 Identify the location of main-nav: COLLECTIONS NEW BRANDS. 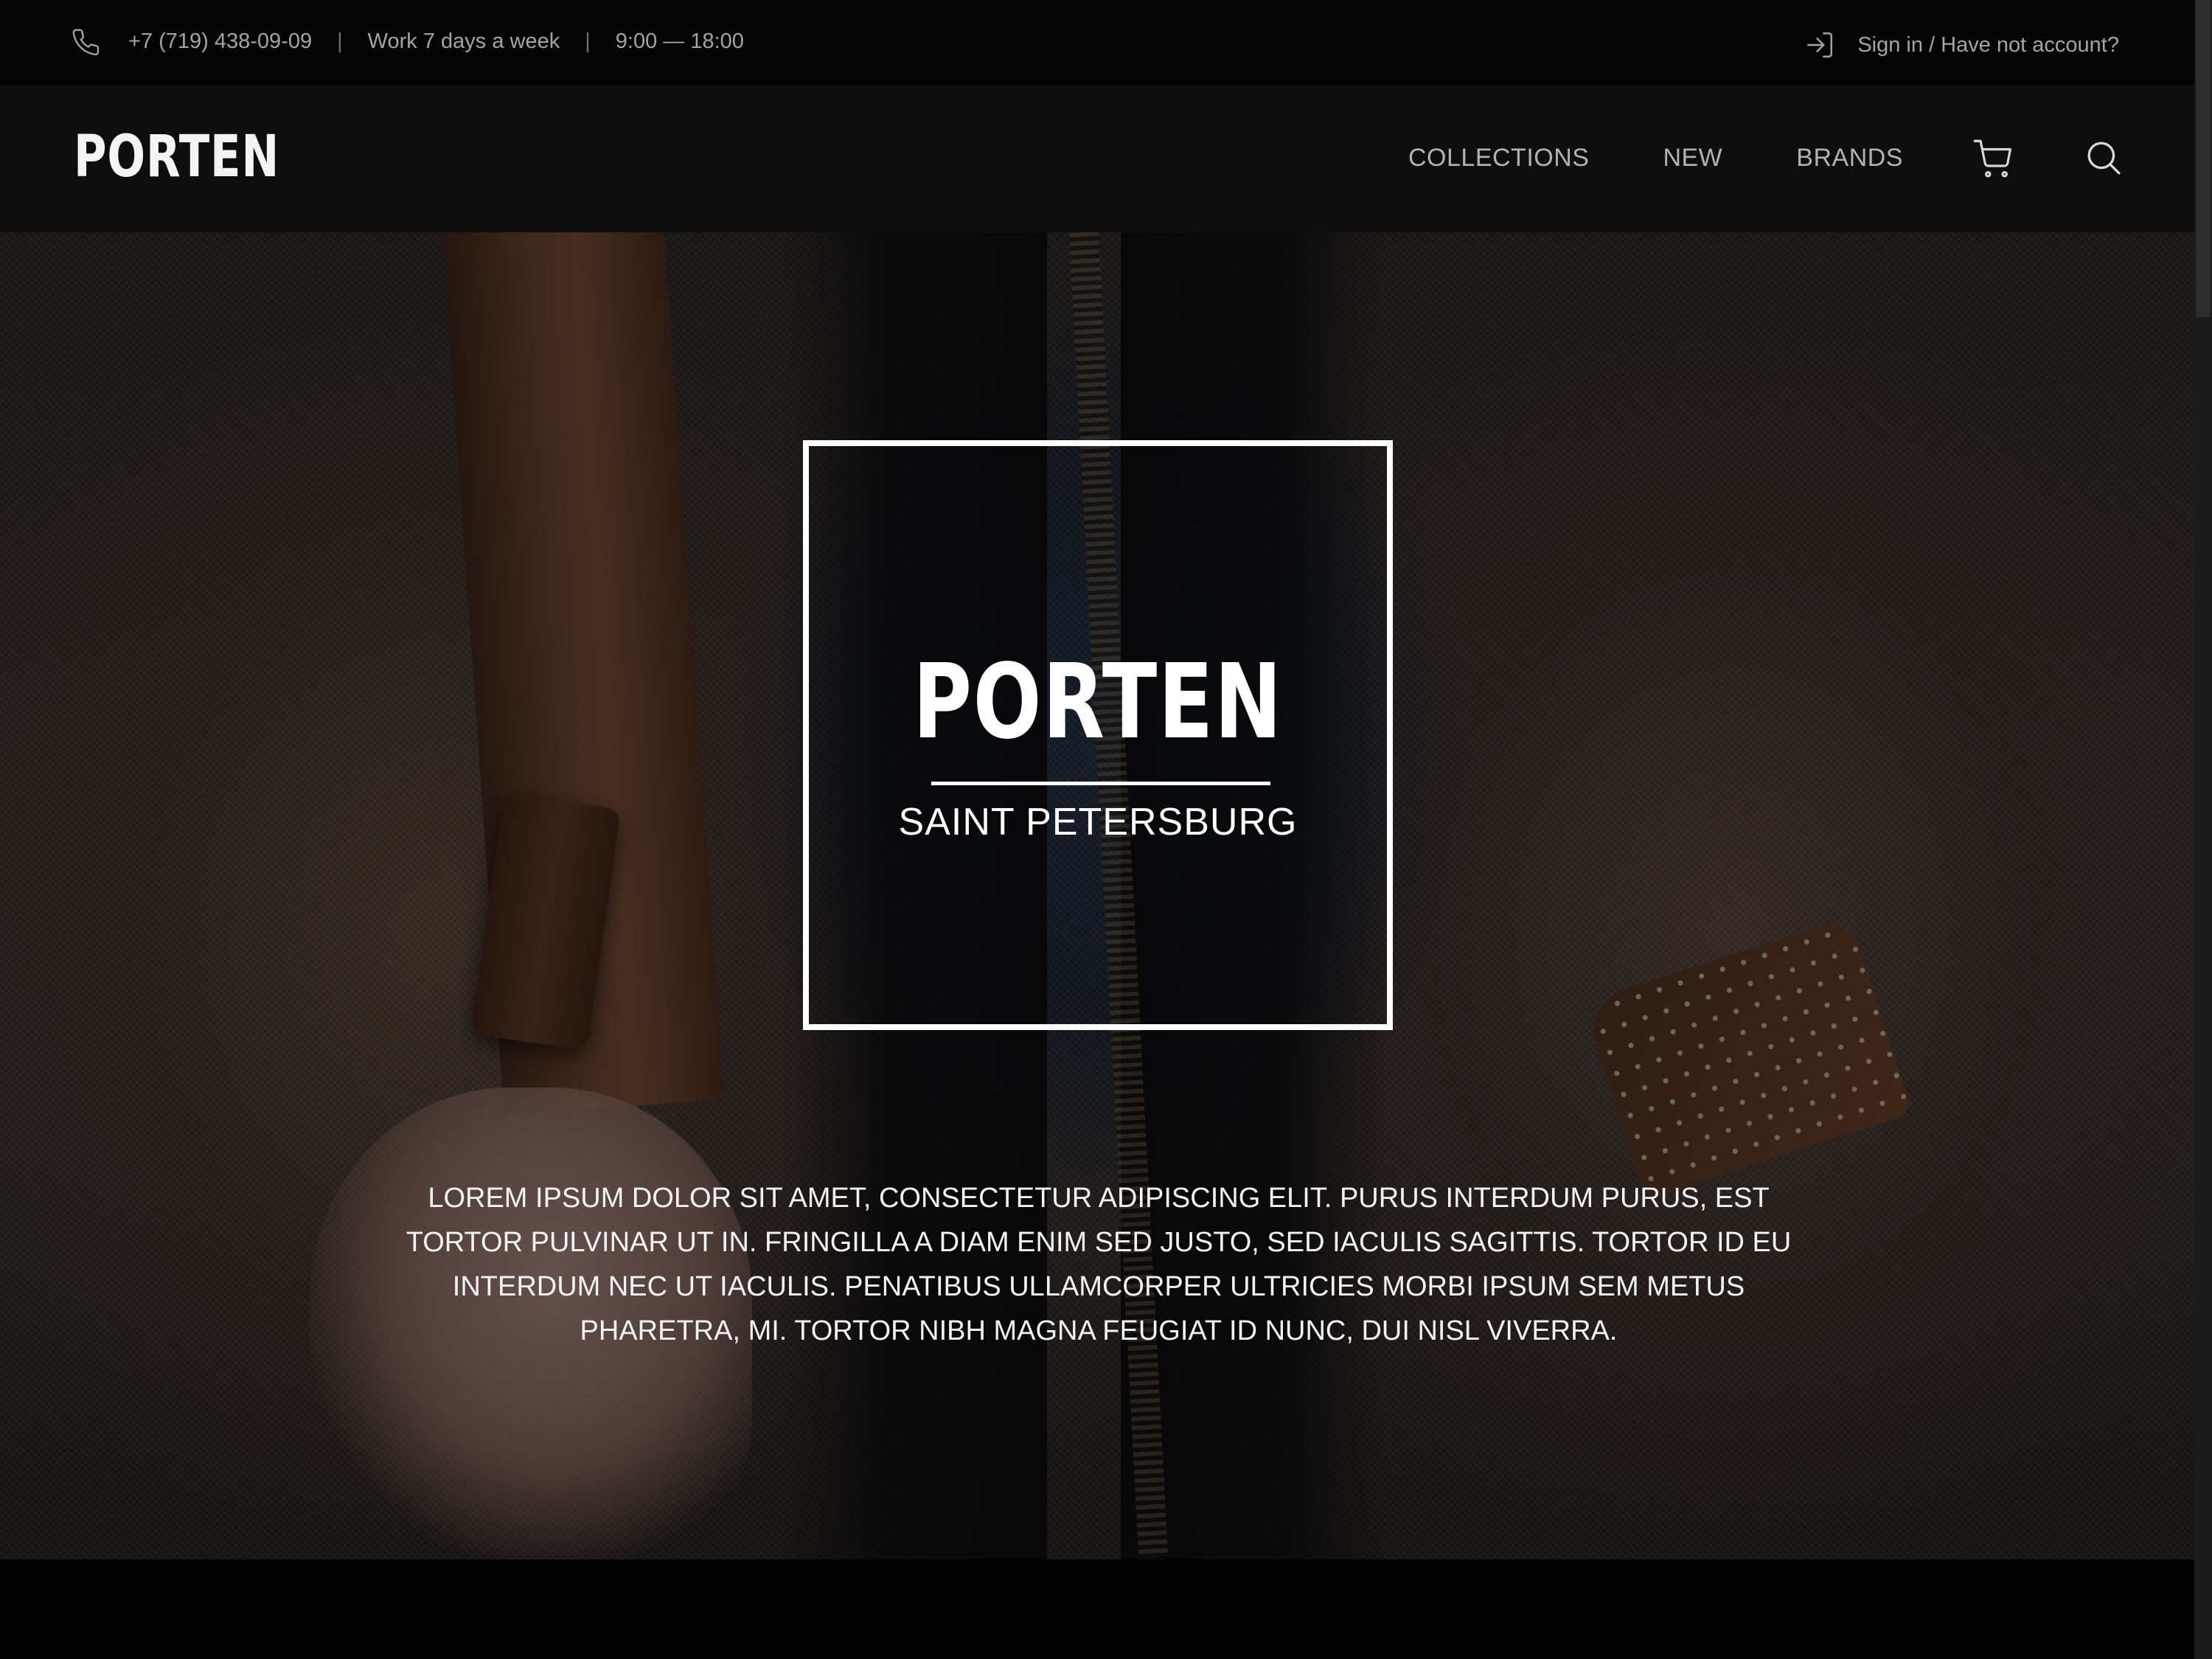
(1692, 158).